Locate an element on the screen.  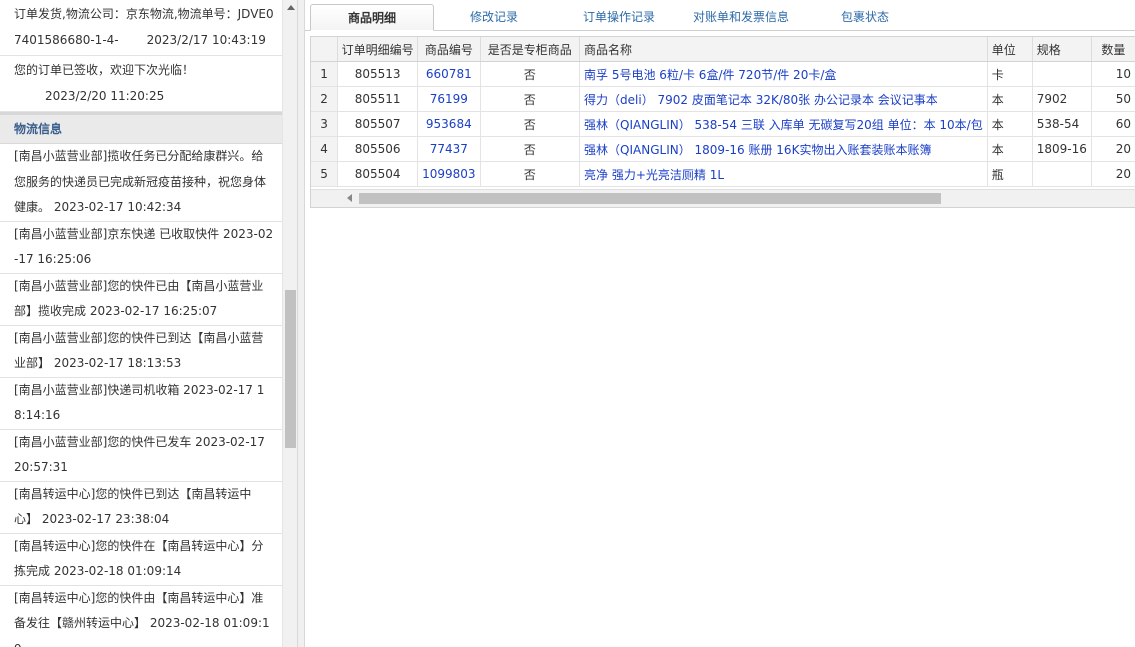
order-status-time: 2023/2/20 11:20:25 is located at coordinates (105, 95).